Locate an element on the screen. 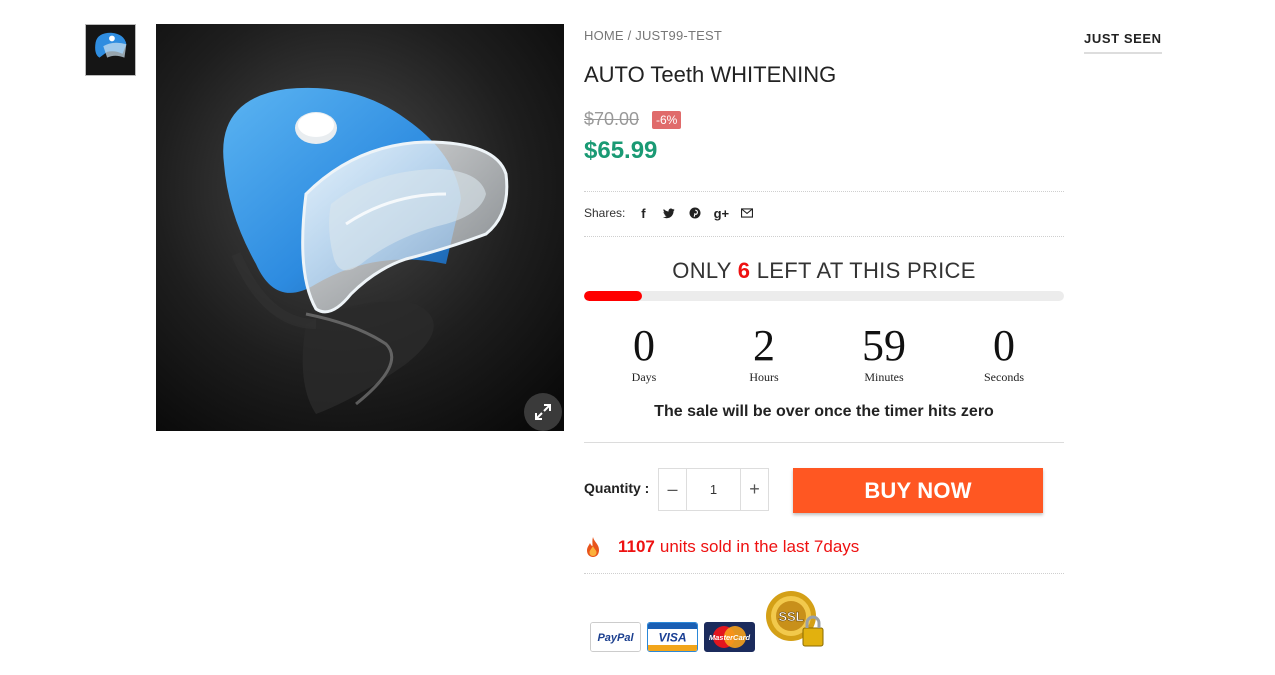  share-bar: Shares: f g+ is located at coordinates (675, 213).